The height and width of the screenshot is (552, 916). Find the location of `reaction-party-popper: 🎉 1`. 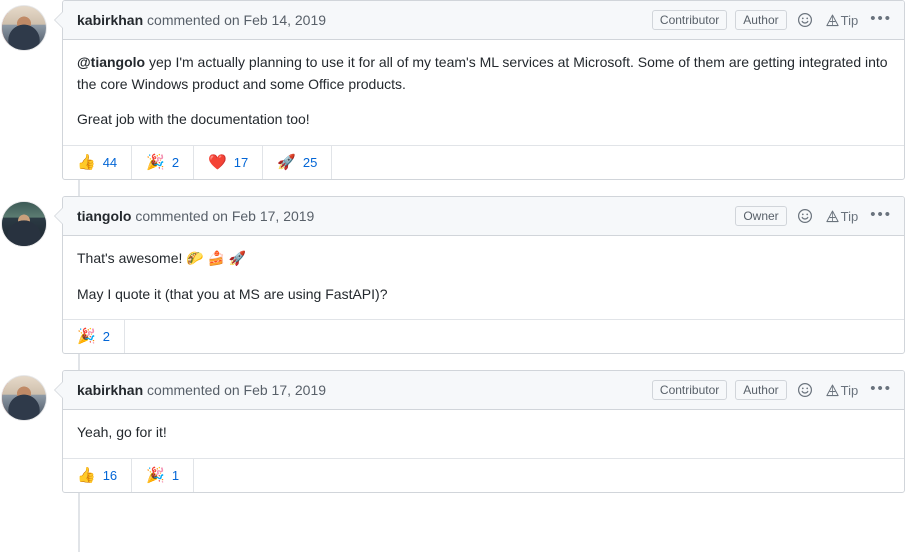

reaction-party-popper: 🎉 1 is located at coordinates (163, 476).